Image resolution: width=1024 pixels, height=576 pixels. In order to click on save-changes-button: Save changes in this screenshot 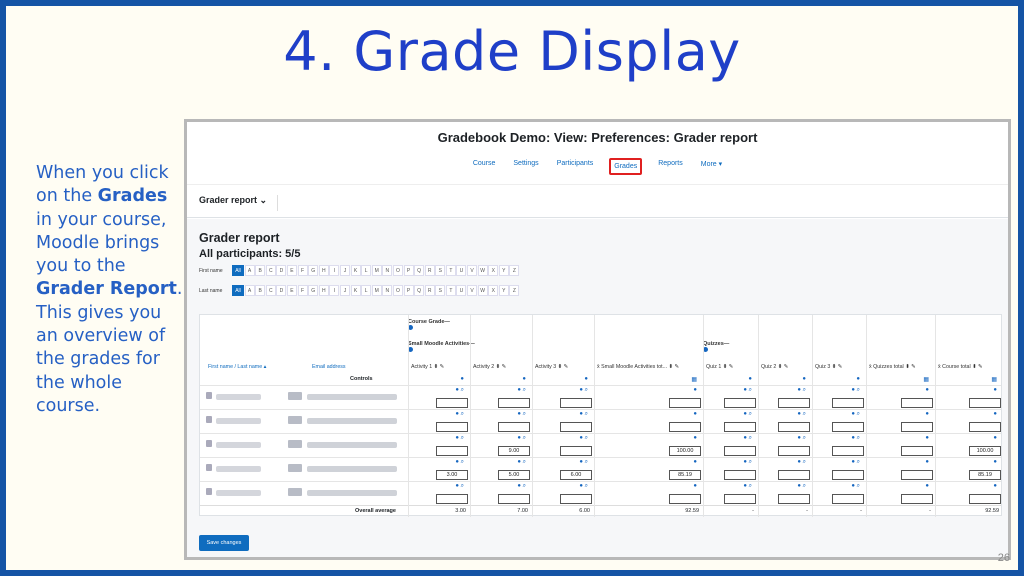, I will do `click(224, 543)`.